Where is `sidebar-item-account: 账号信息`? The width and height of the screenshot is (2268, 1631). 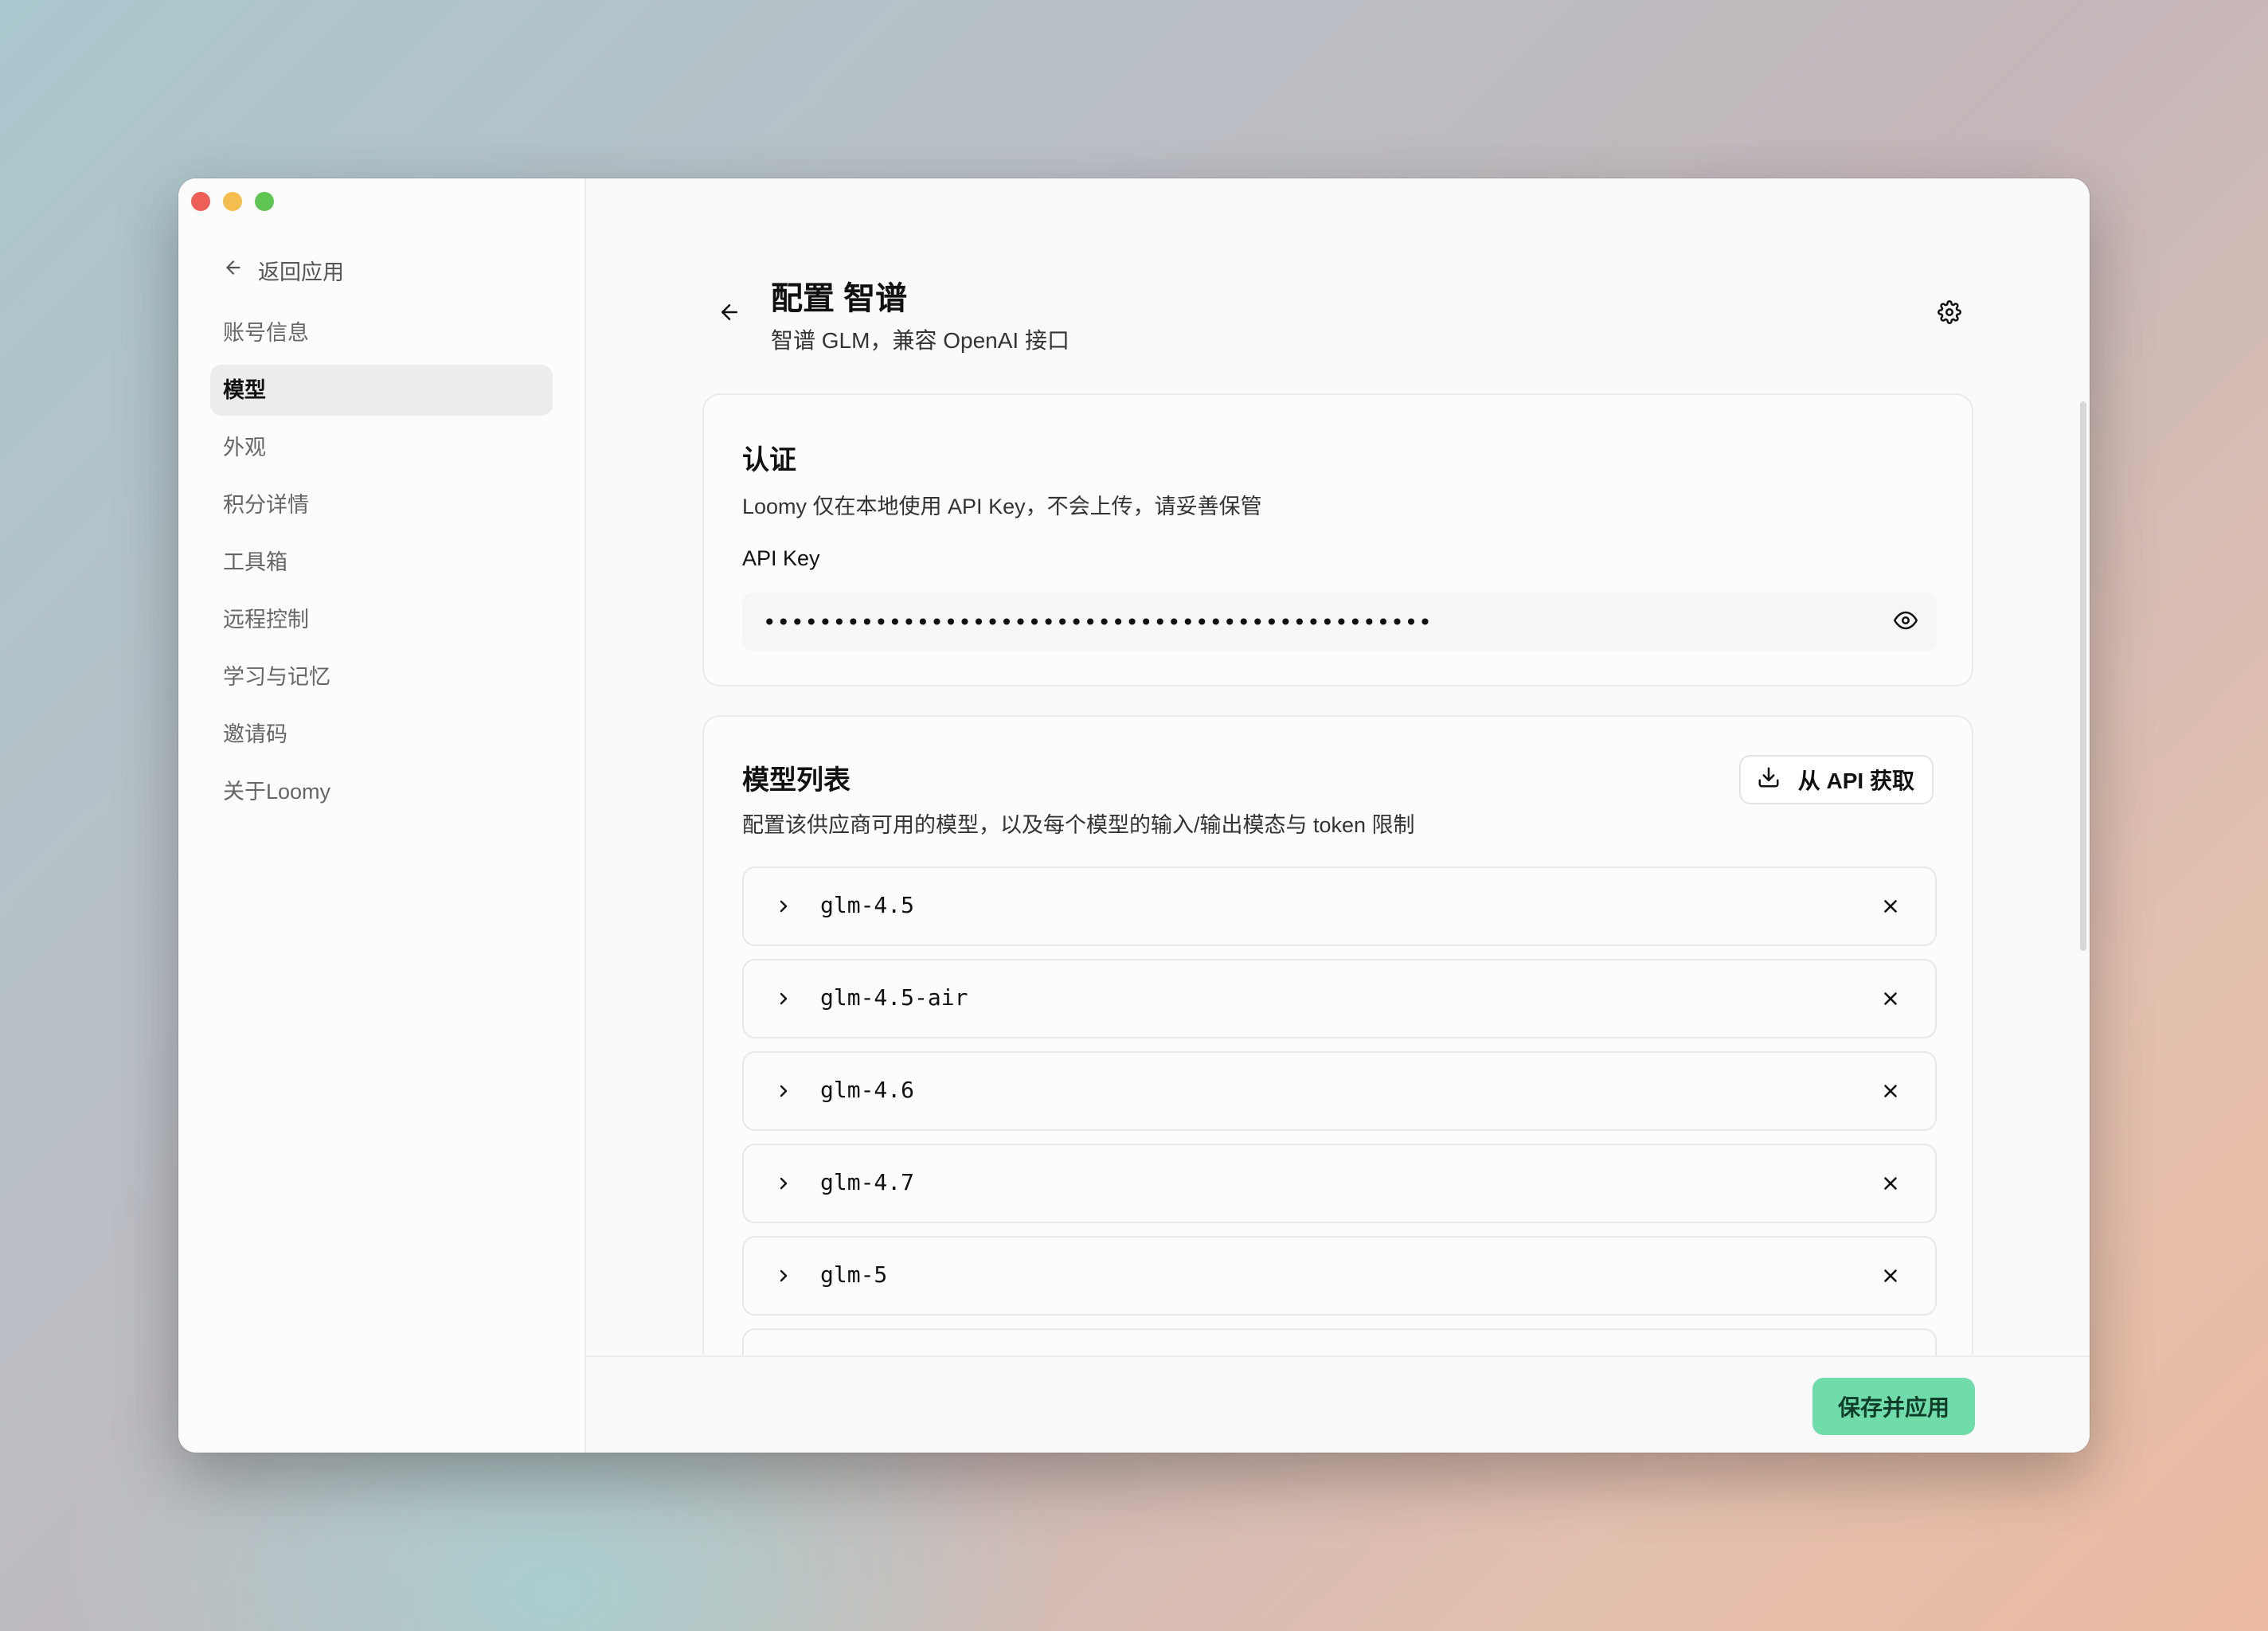 sidebar-item-account: 账号信息 is located at coordinates (381, 332).